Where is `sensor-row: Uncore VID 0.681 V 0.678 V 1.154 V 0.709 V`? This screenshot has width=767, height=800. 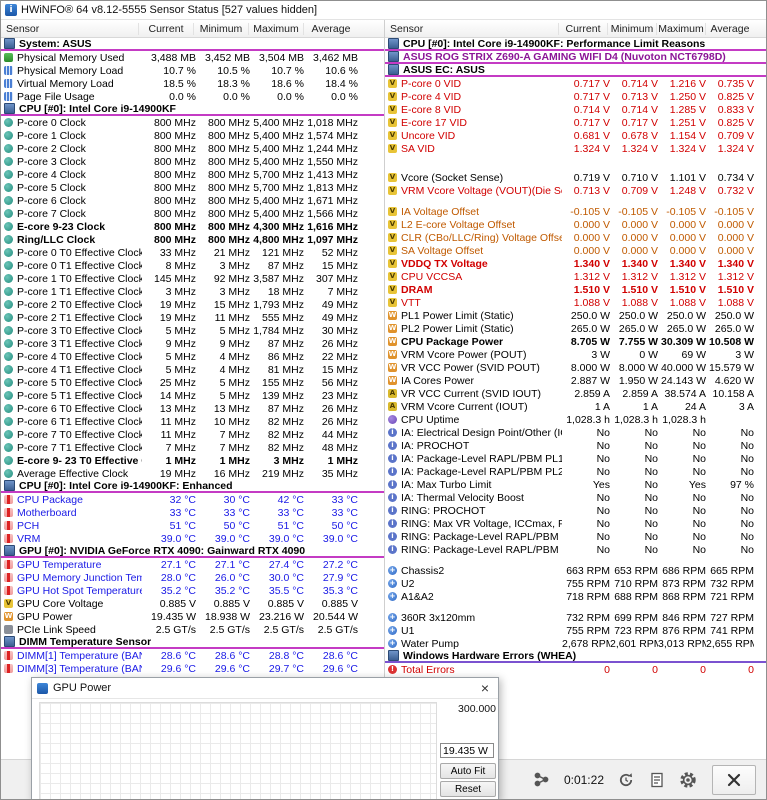 sensor-row: Uncore VID 0.681 V 0.678 V 1.154 V 0.709 V is located at coordinates (575, 135).